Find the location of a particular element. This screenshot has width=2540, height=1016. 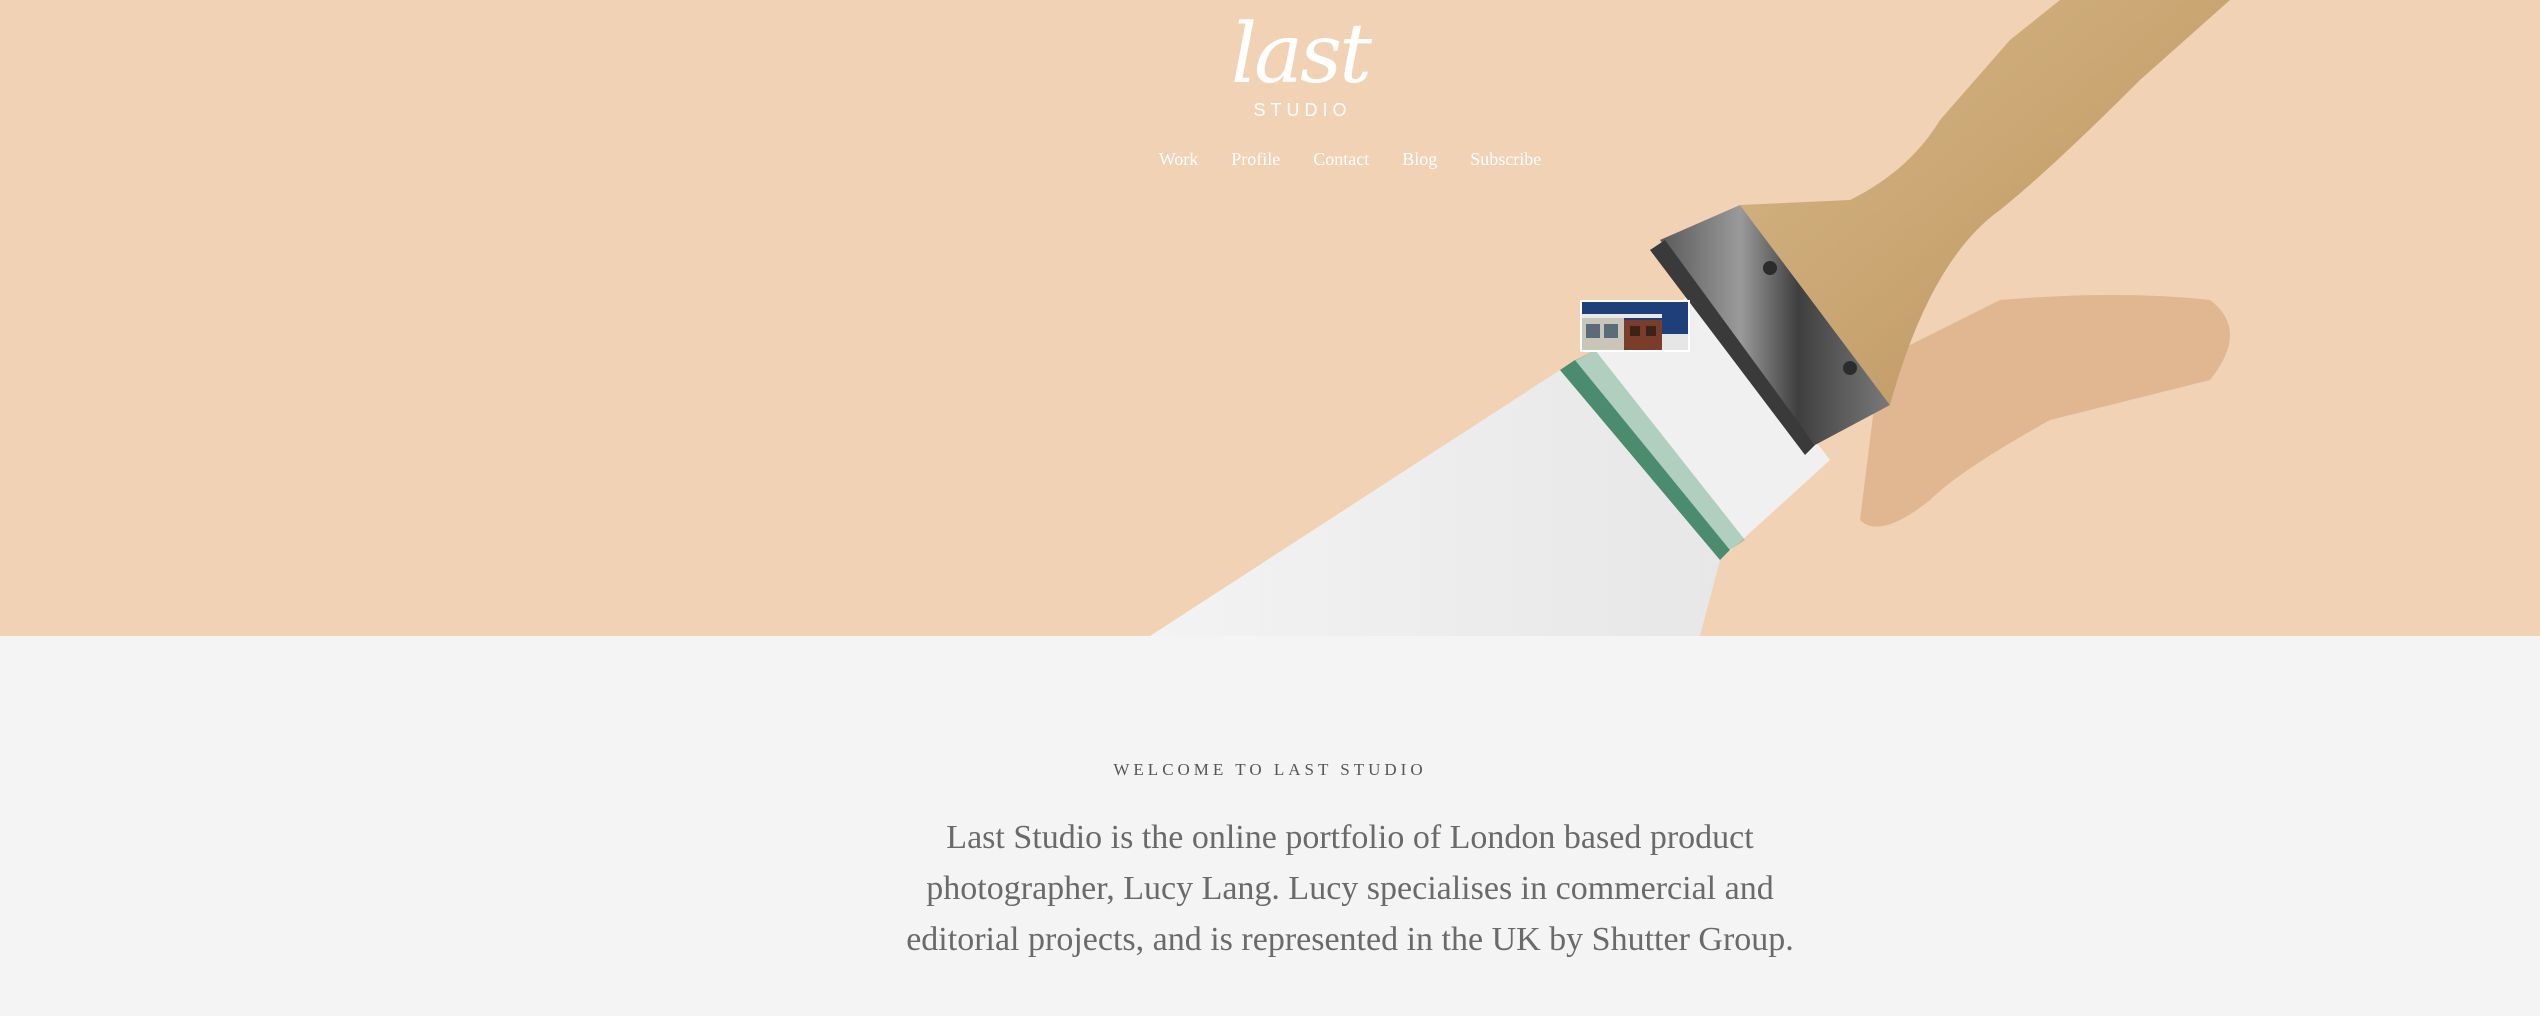

building-image is located at coordinates (1635, 326).